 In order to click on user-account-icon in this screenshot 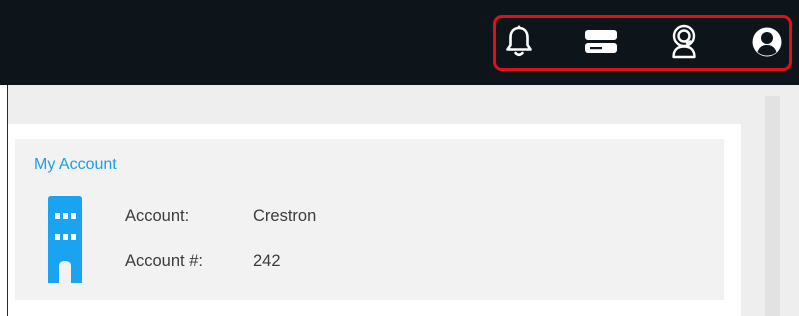, I will do `click(767, 42)`.